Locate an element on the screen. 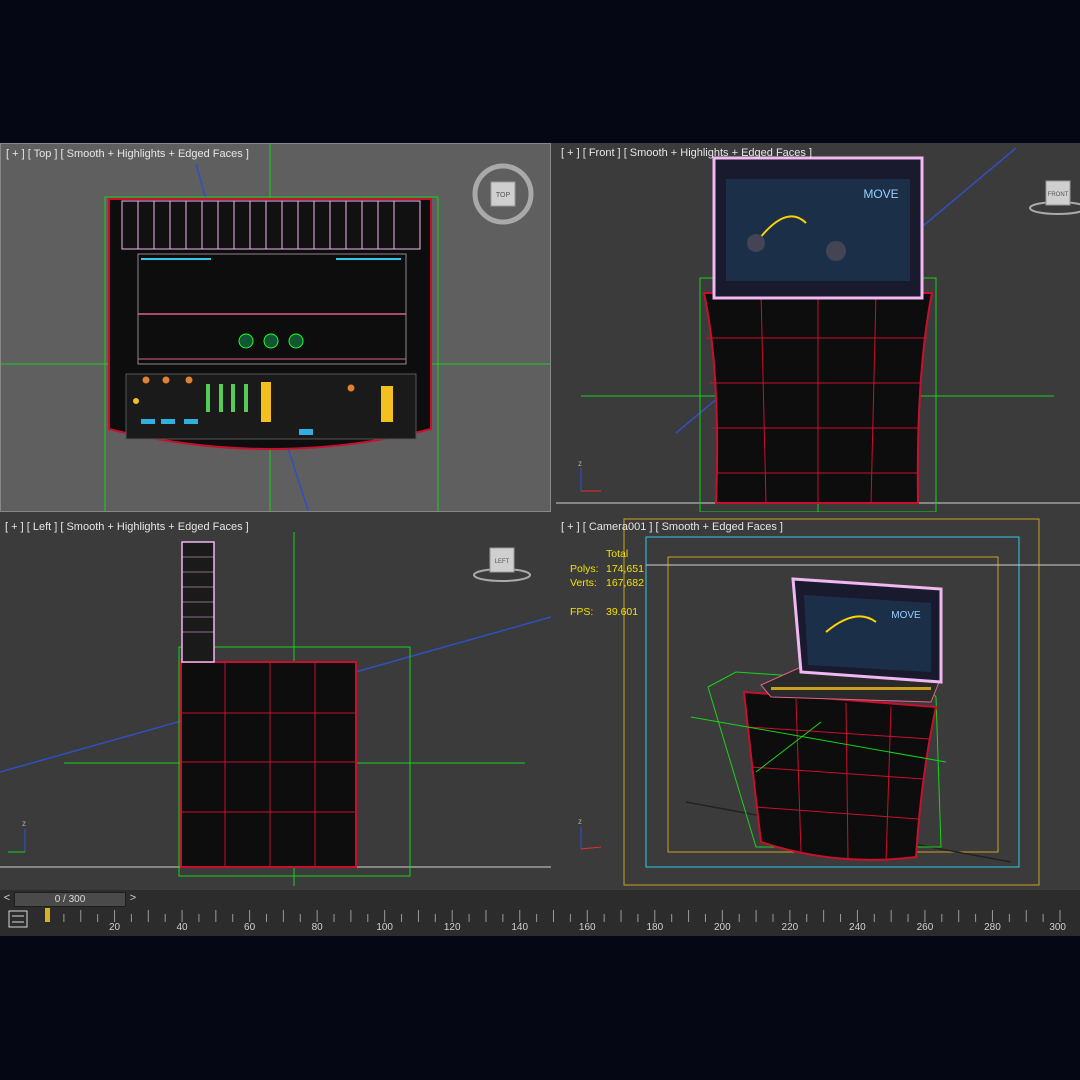 Image resolution: width=1080 pixels, height=1080 pixels. timeline-tick-label: 200 is located at coordinates (722, 927).